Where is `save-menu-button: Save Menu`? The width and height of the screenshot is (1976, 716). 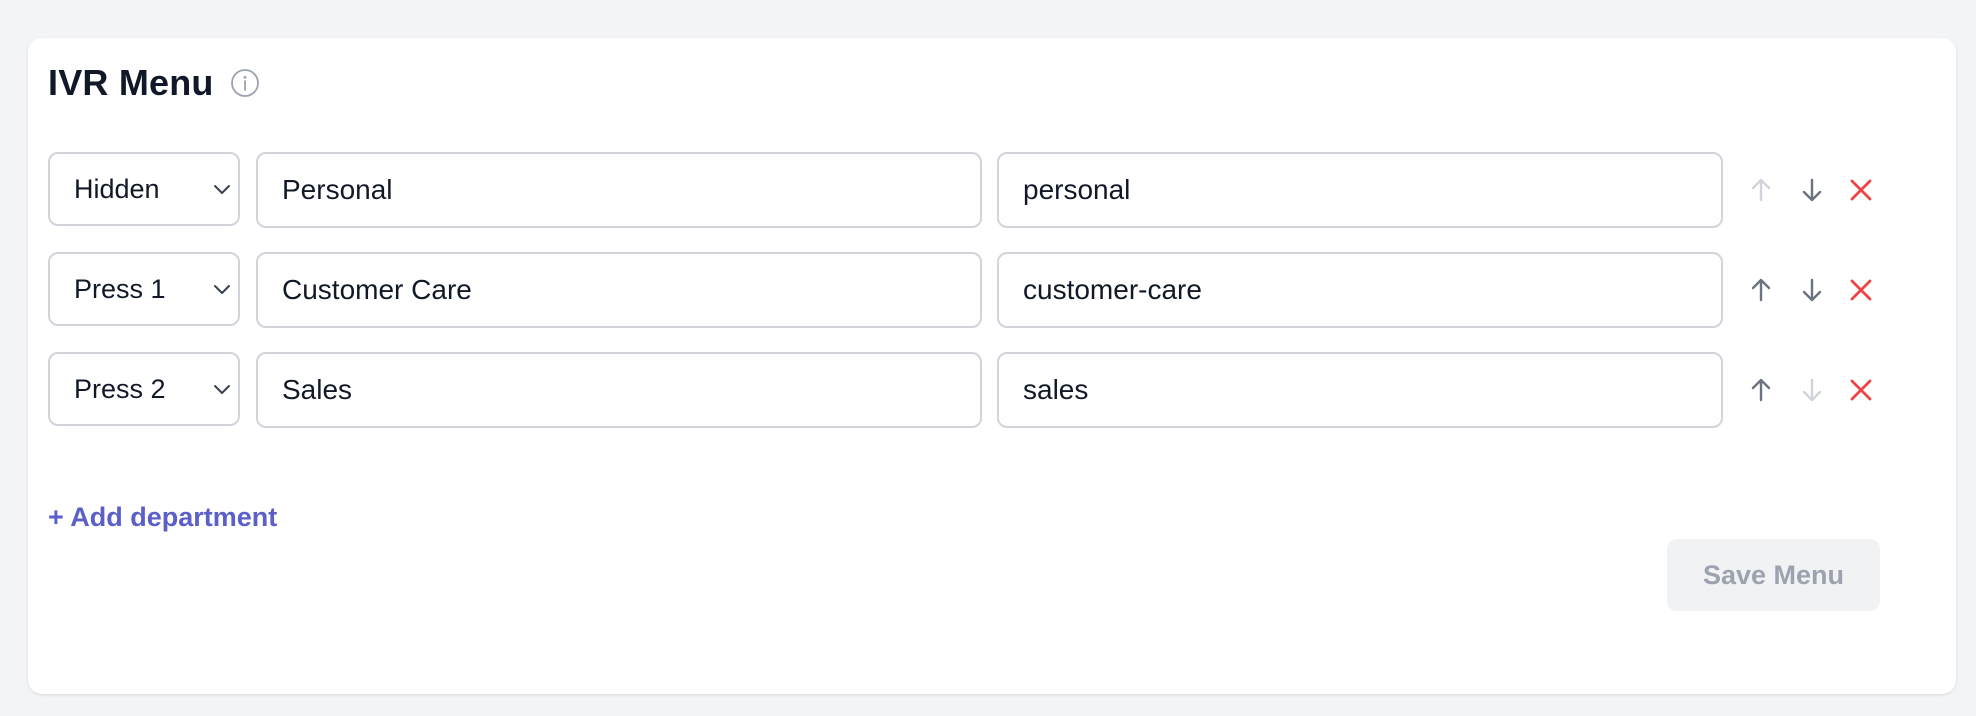 save-menu-button: Save Menu is located at coordinates (1773, 575).